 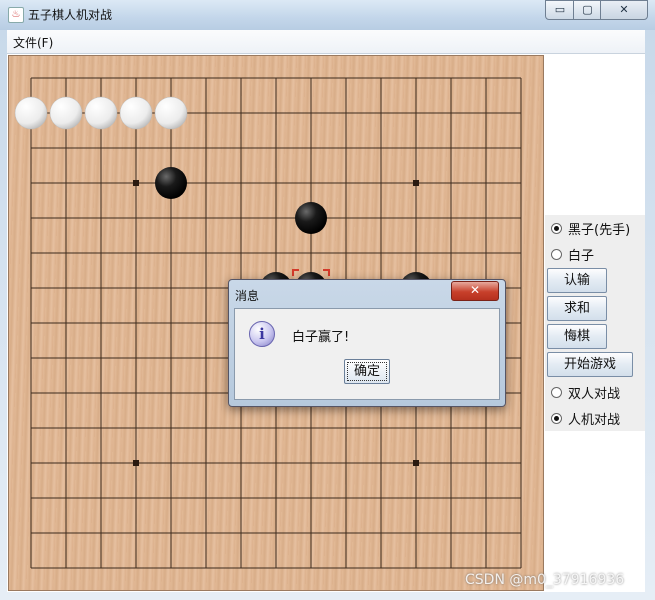 What do you see at coordinates (247, 296) in the screenshot?
I see `dialog-title: 消息` at bounding box center [247, 296].